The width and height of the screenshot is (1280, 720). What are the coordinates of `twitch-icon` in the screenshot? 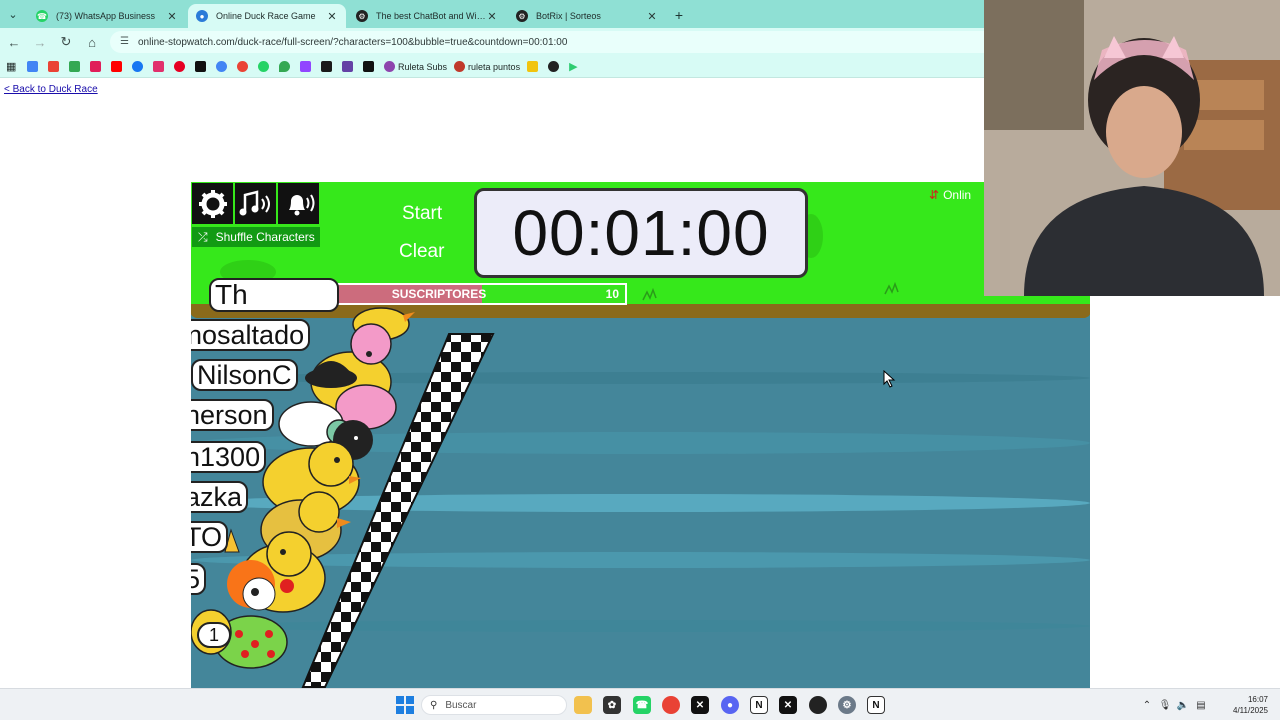 It's located at (307, 67).